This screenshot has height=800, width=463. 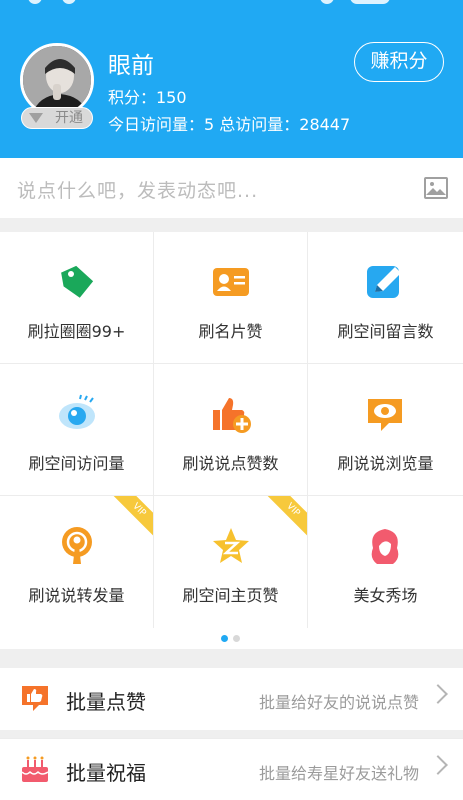 I want to click on user-name: 眼前, so click(x=131, y=66).